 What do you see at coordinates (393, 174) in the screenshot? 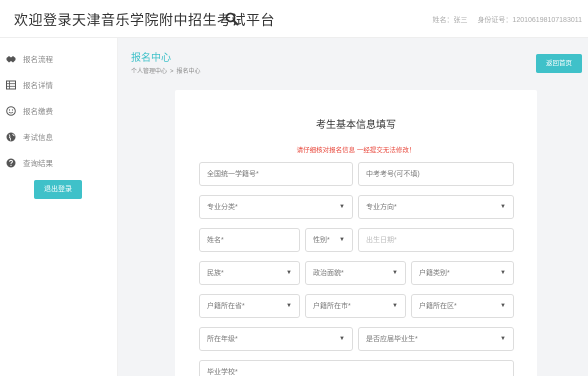
I see `exam-number-placeholder: 中考考号(可不填)` at bounding box center [393, 174].